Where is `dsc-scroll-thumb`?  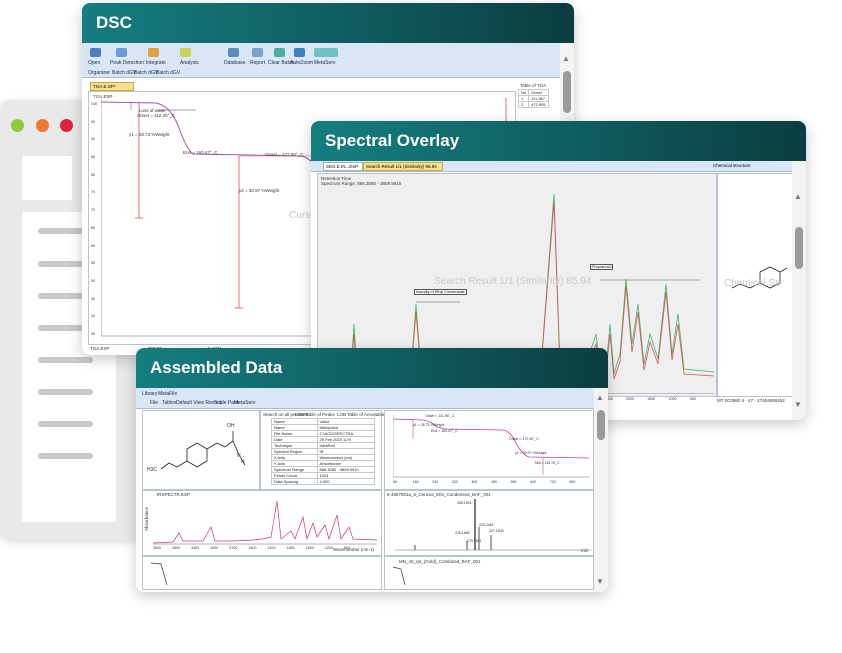
dsc-scroll-thumb is located at coordinates (567, 92).